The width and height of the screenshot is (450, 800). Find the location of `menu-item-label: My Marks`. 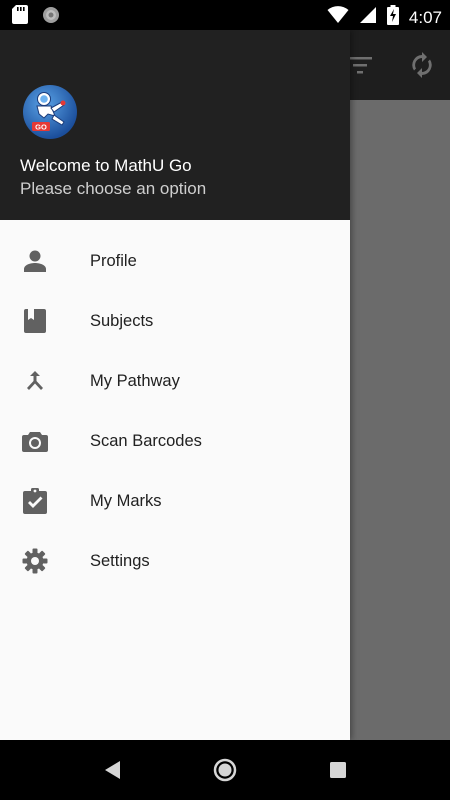

menu-item-label: My Marks is located at coordinates (126, 501).